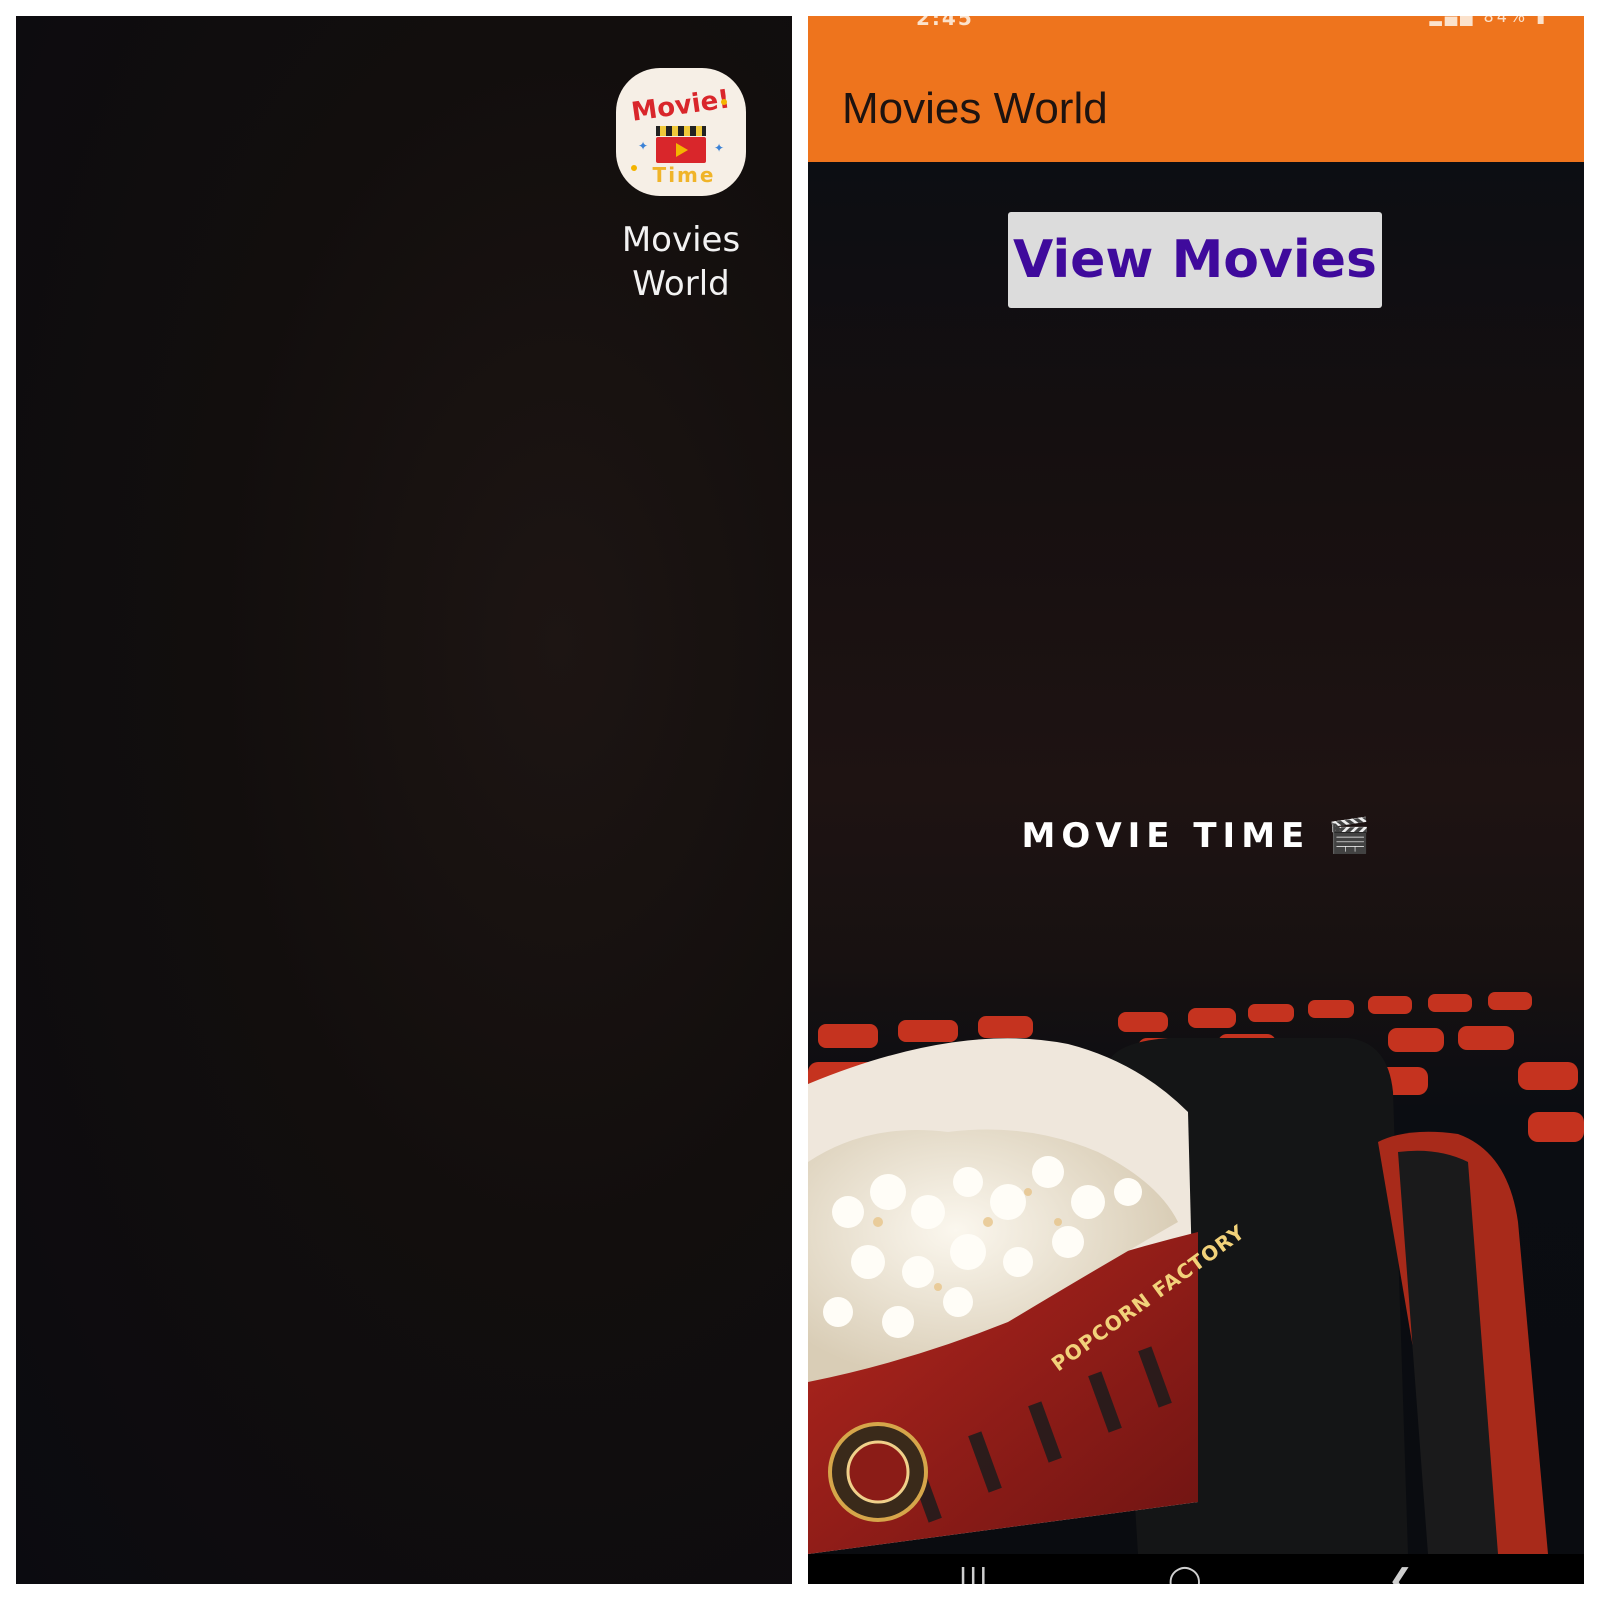  I want to click on status-time: 2:45, so click(945, 23).